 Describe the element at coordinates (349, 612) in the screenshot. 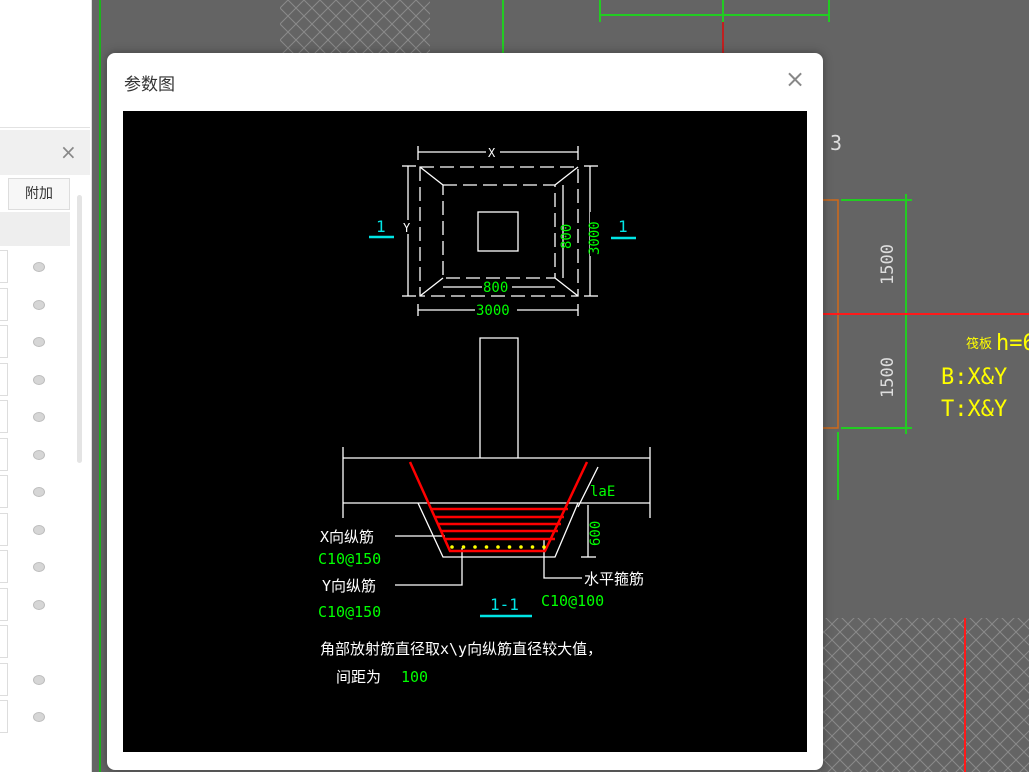

I see `y-bar-spec: C10@150` at that location.